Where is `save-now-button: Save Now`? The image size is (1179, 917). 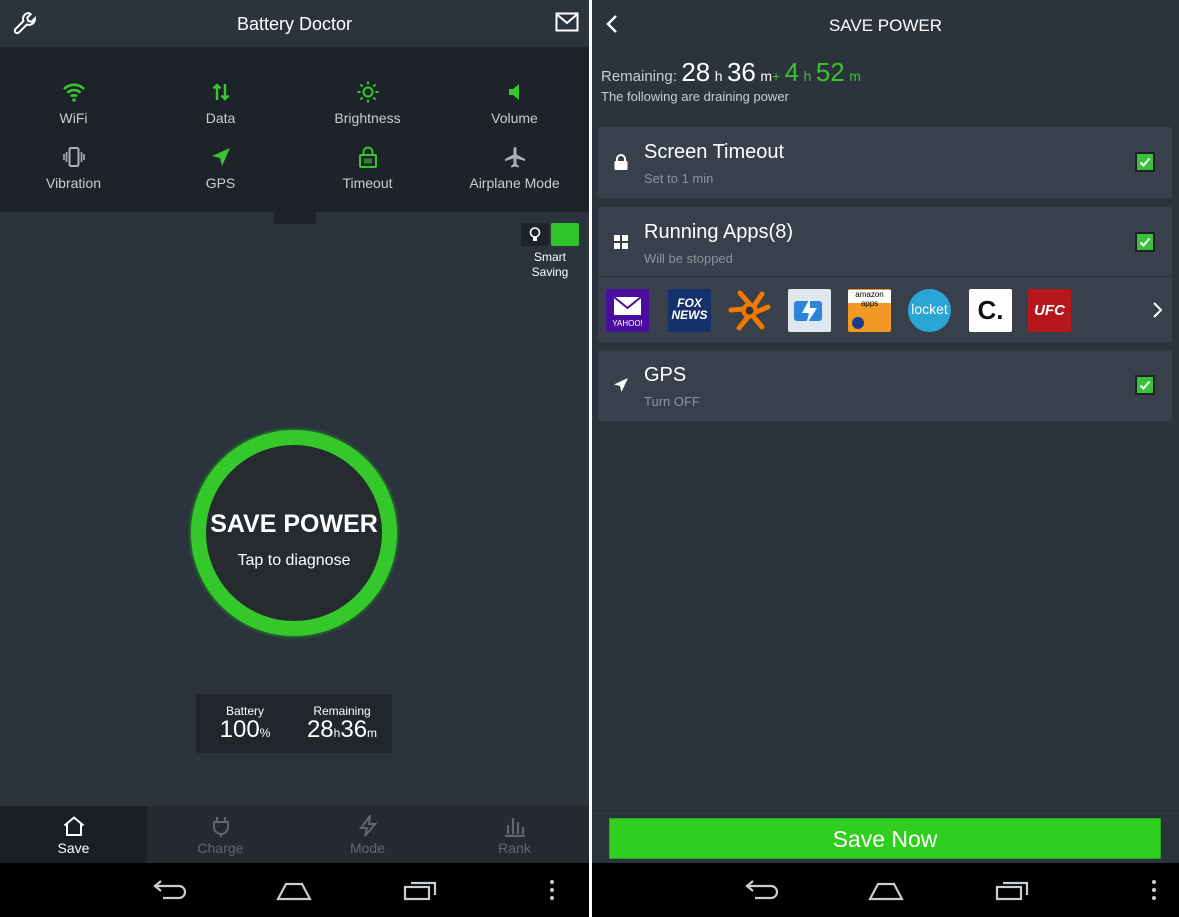
save-now-button: Save Now is located at coordinates (885, 838).